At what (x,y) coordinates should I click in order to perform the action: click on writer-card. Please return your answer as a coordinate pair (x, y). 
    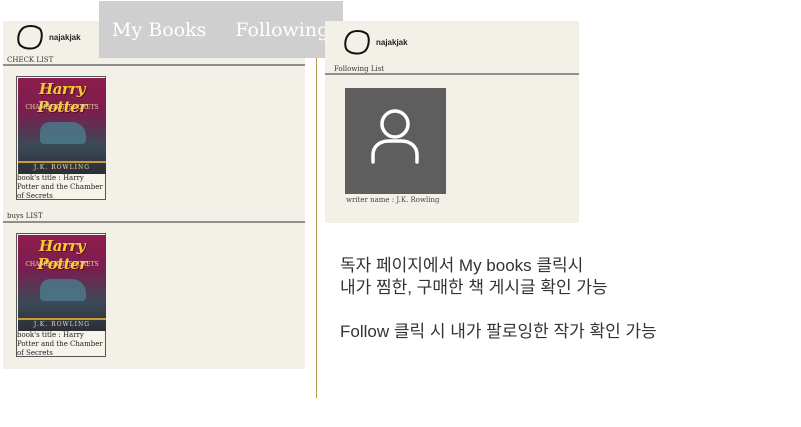
    Looking at the image, I should click on (395, 141).